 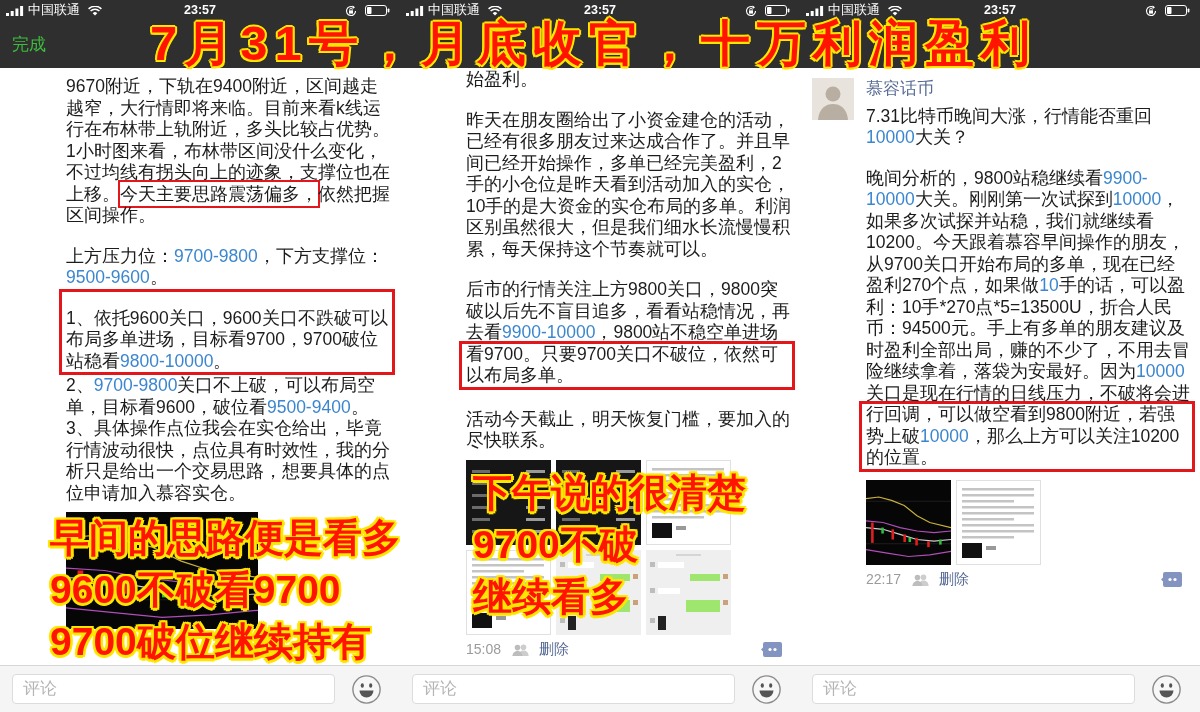 I want to click on text-screenshot-drawing, so click(x=998, y=522).